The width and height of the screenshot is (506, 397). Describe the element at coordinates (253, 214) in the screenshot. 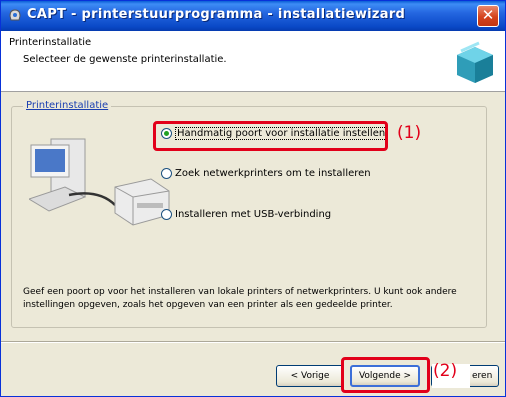

I see `option-usb-label: Installeren met USB-verbinding` at that location.